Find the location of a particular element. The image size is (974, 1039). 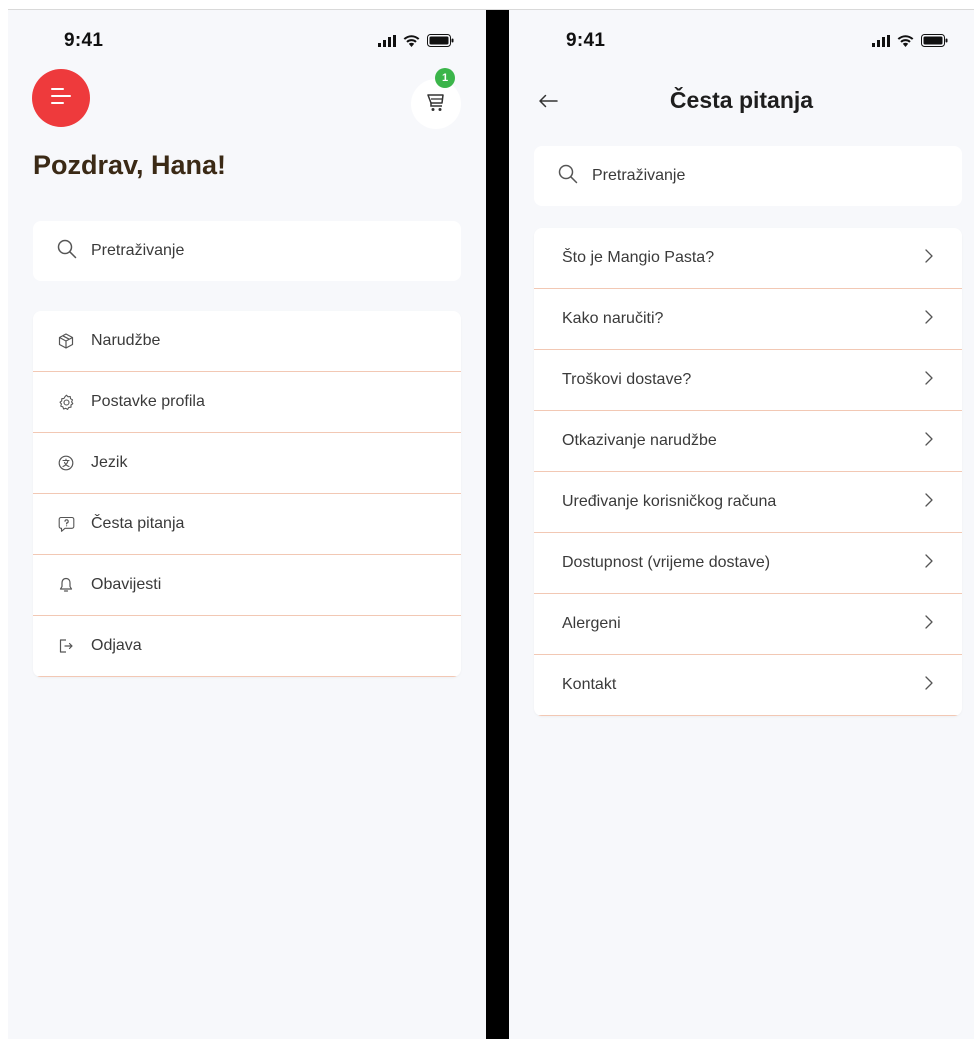

screen-divider is located at coordinates (497, 524).